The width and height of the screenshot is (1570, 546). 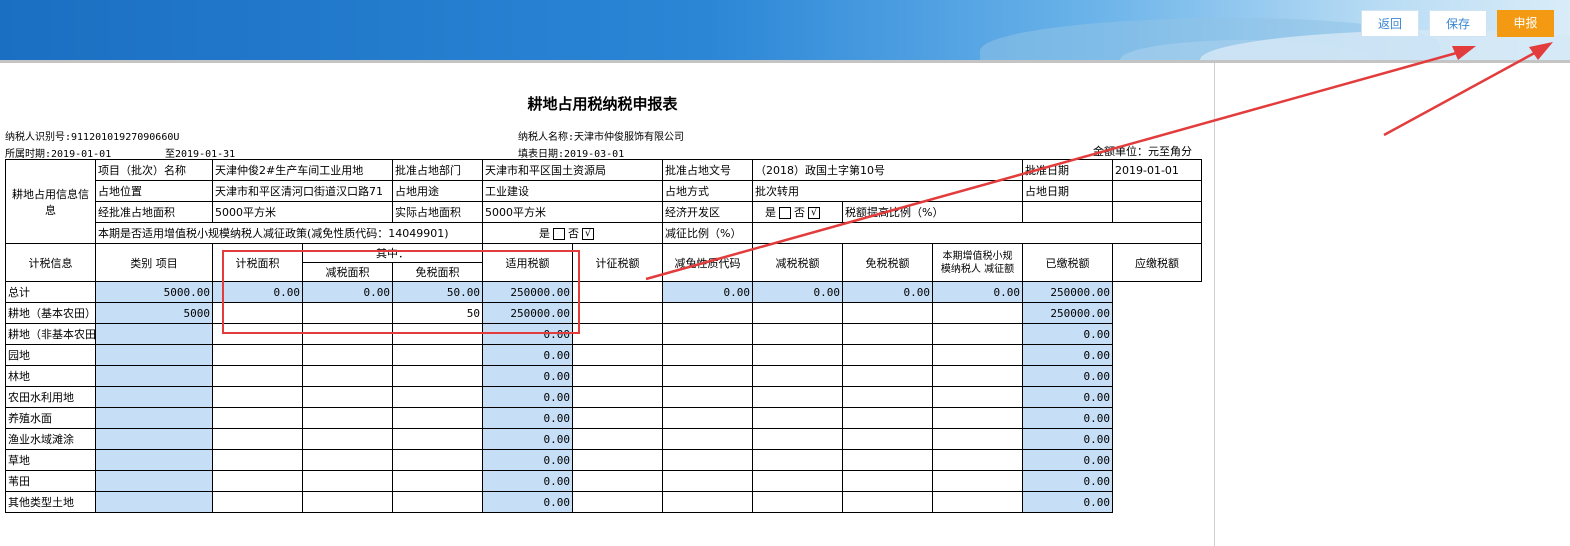 What do you see at coordinates (1157, 170) in the screenshot?
I see `approval-date-field: 2019-01-01` at bounding box center [1157, 170].